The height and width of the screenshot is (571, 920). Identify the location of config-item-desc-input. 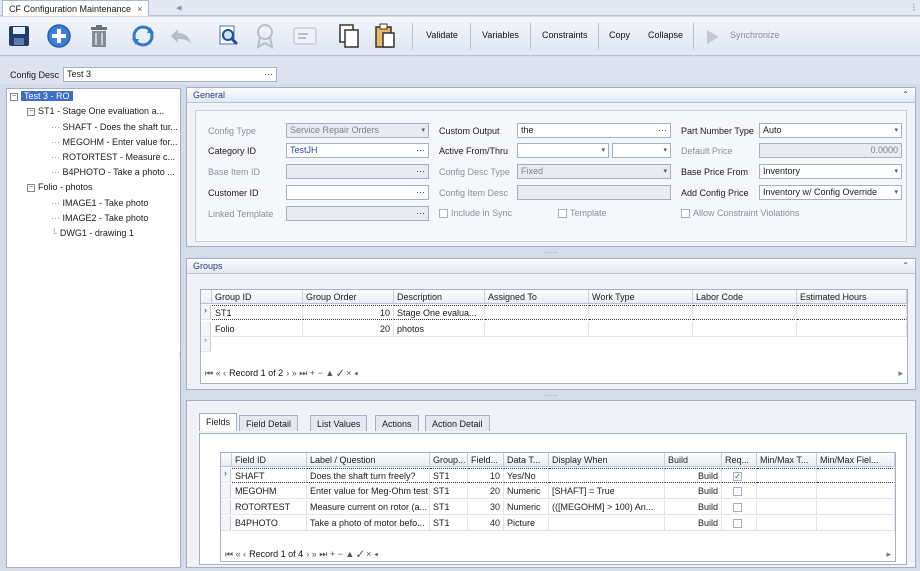
(594, 192).